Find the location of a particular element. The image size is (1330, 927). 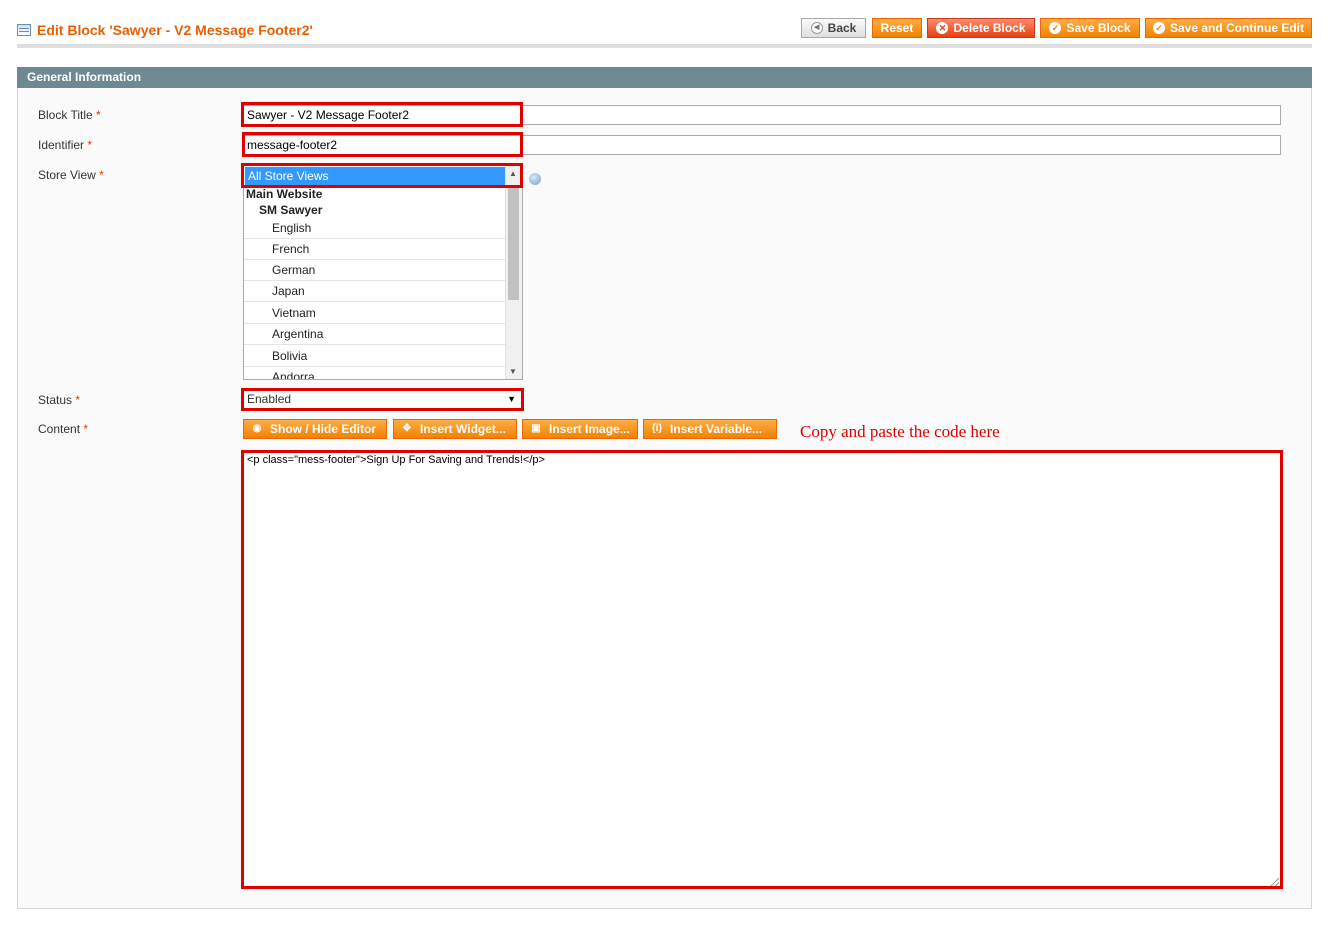

chevron-down-icon: ▼ is located at coordinates (511, 399).